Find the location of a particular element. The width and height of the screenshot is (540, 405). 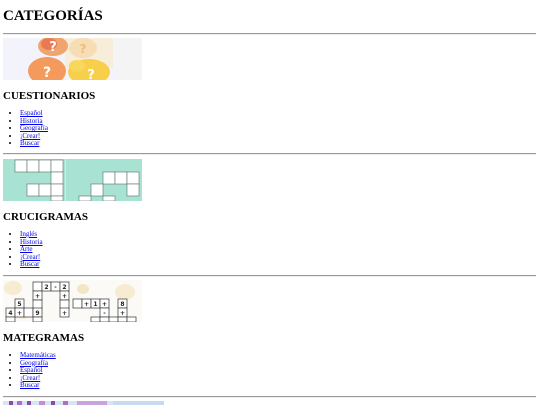

math-crossword-icon: 2 - 2 + + 5 4 + 9 + 1 + 8 + - + is located at coordinates (72, 301).